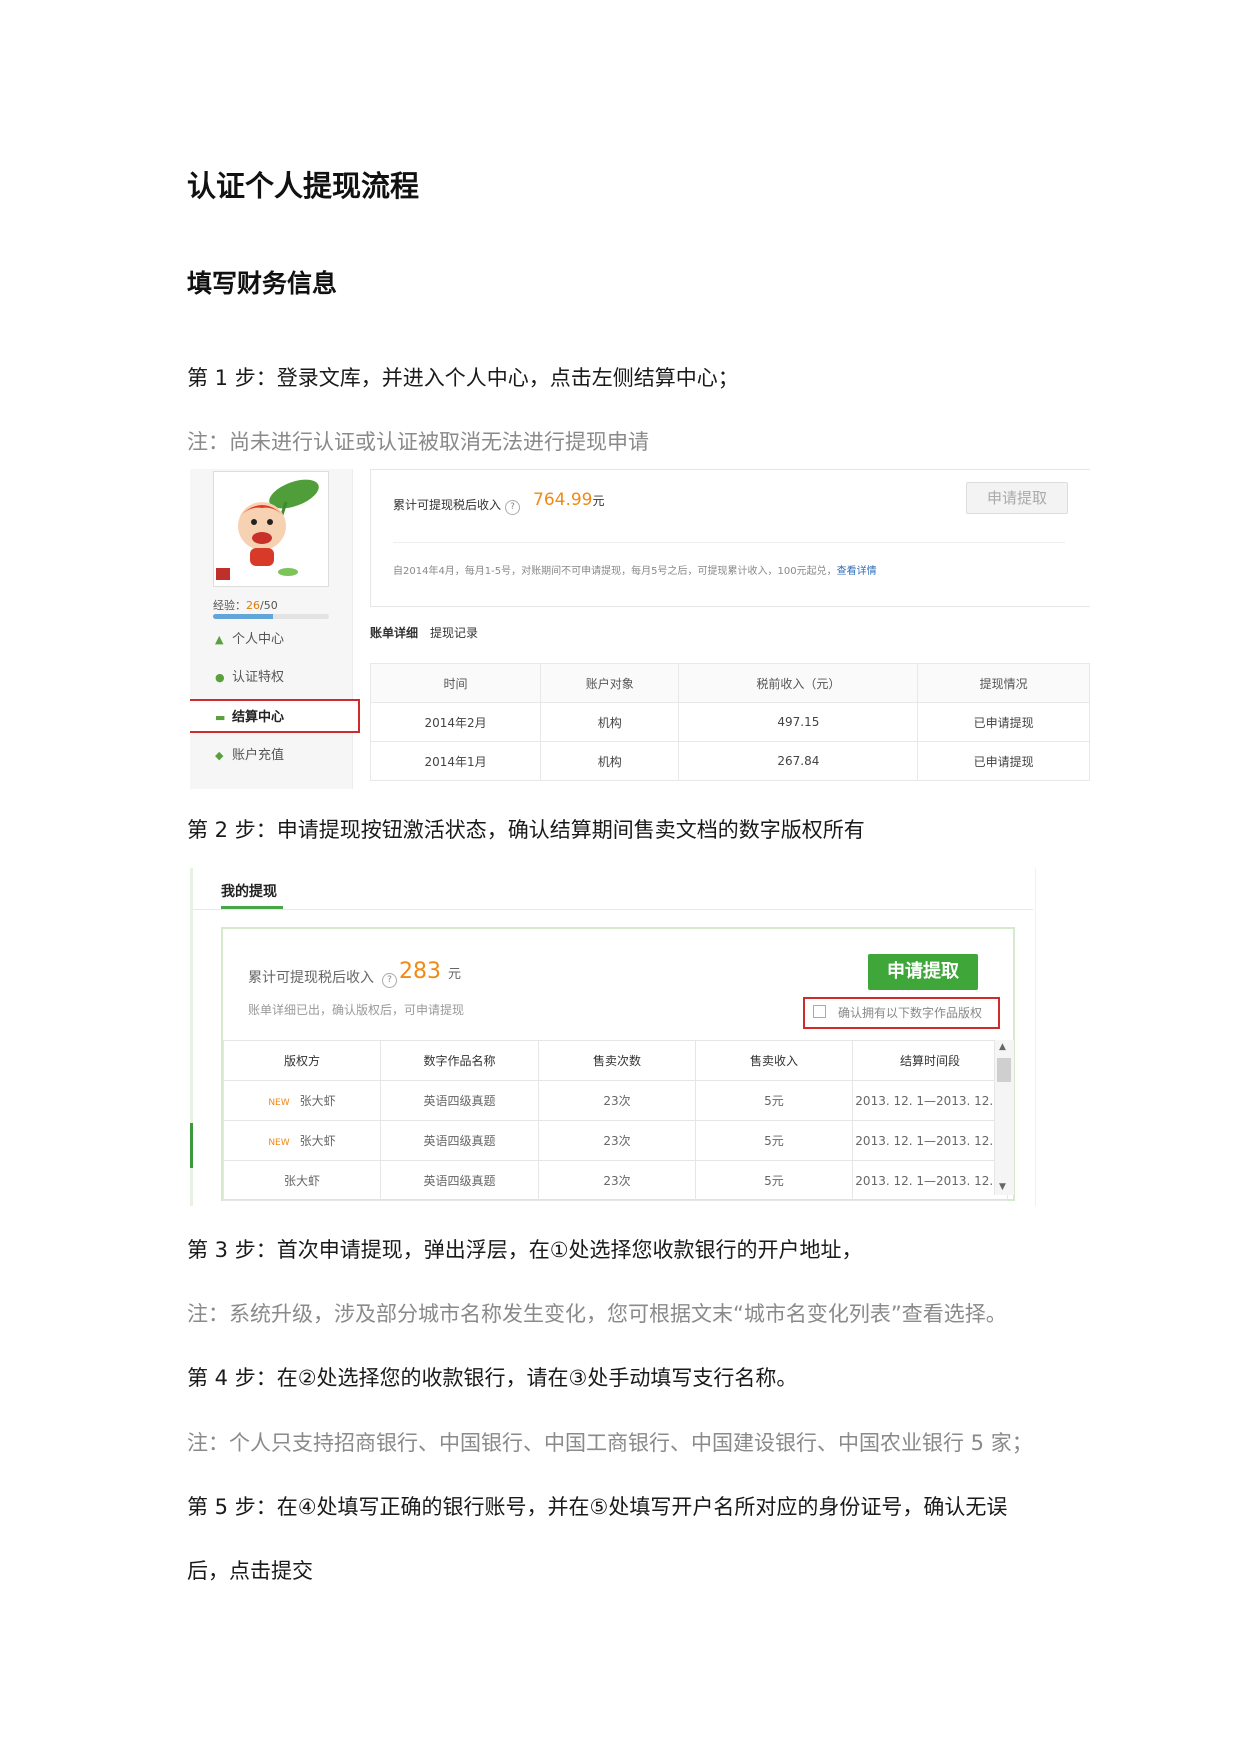  What do you see at coordinates (249, 892) in the screenshot?
I see `my-withdraw-title: 我的提现` at bounding box center [249, 892].